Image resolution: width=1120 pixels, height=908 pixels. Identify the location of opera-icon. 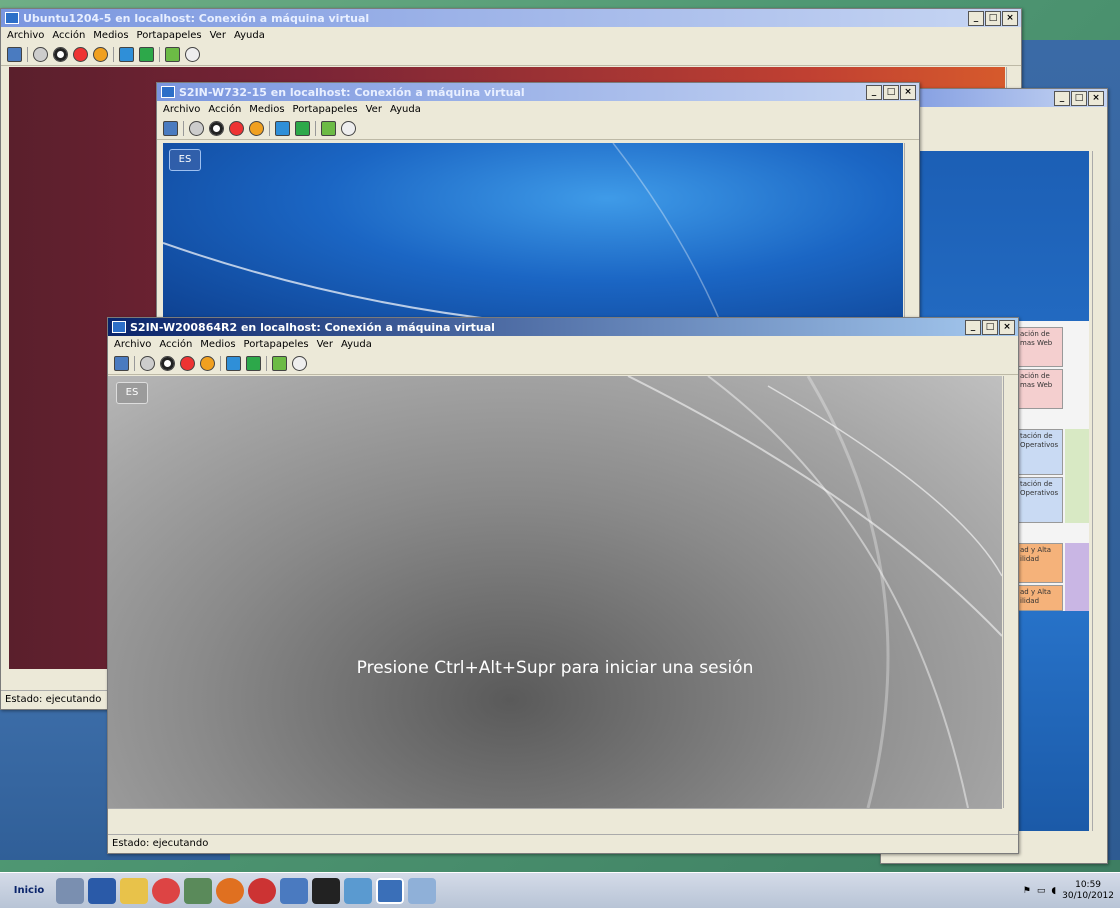
(262, 890).